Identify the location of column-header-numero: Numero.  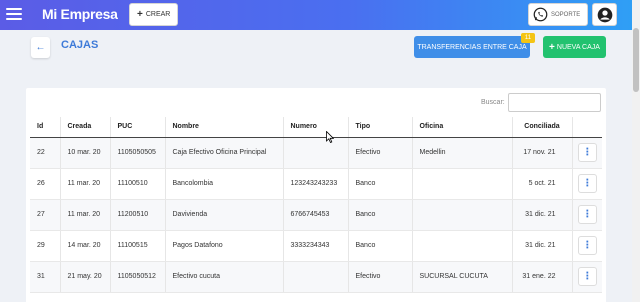
(316, 127).